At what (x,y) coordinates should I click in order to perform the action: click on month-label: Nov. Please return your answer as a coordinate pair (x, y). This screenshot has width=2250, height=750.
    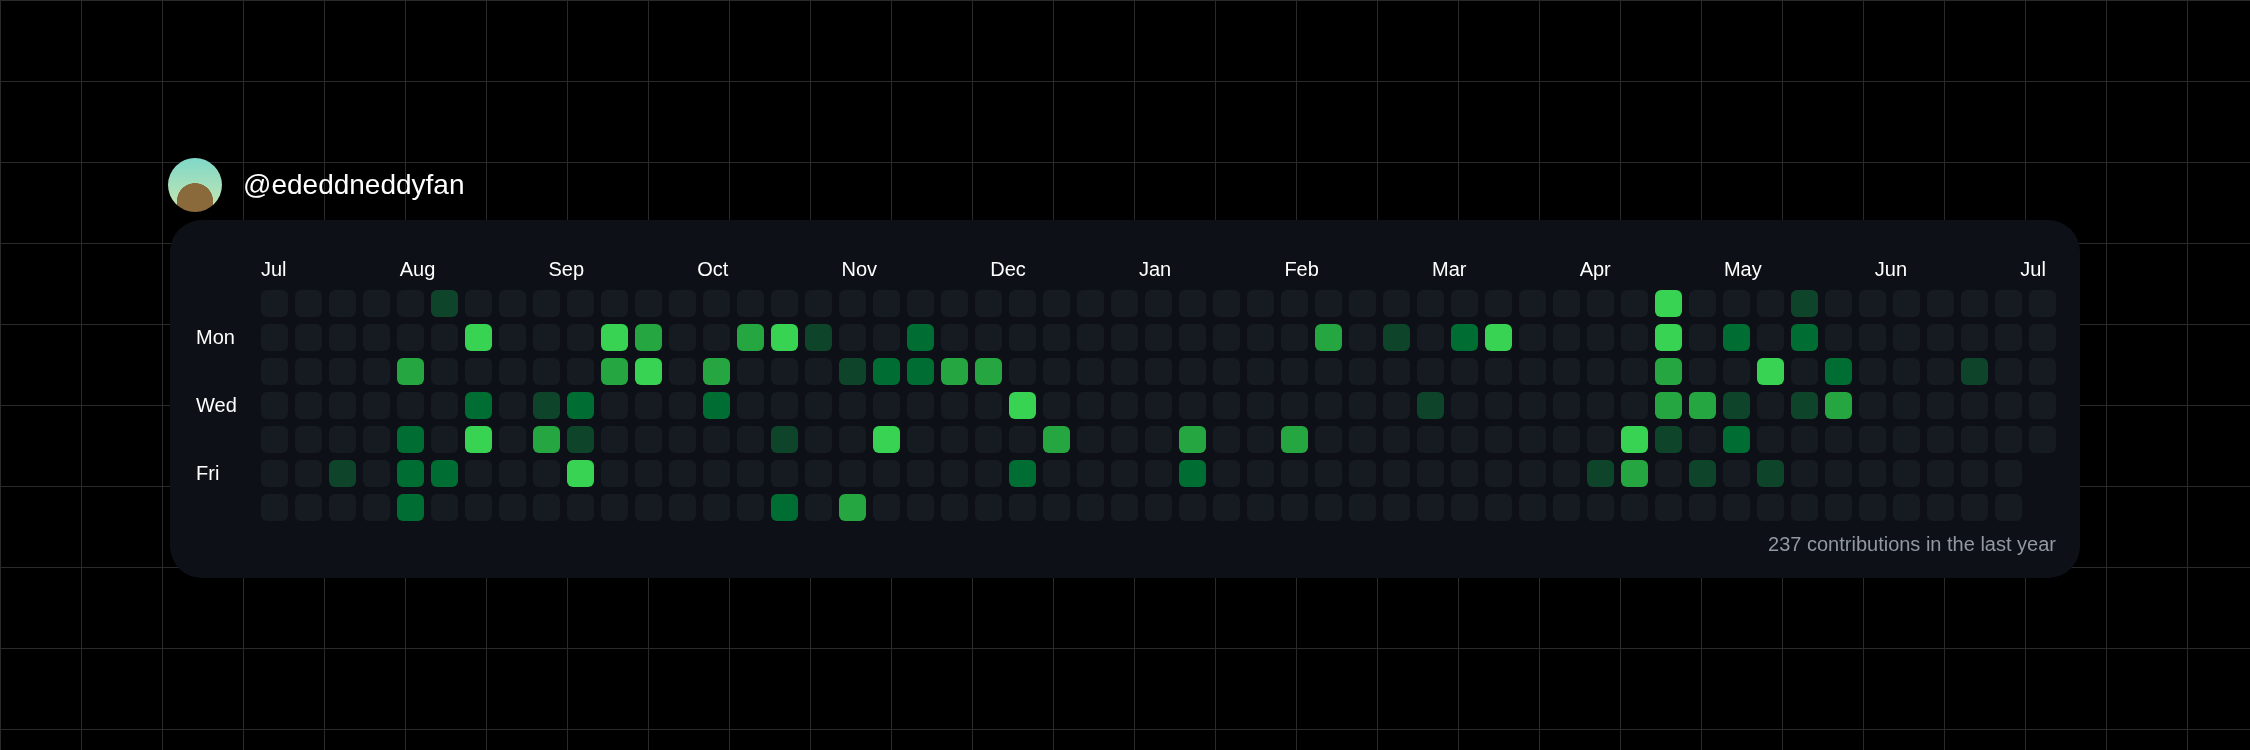
    Looking at the image, I should click on (859, 269).